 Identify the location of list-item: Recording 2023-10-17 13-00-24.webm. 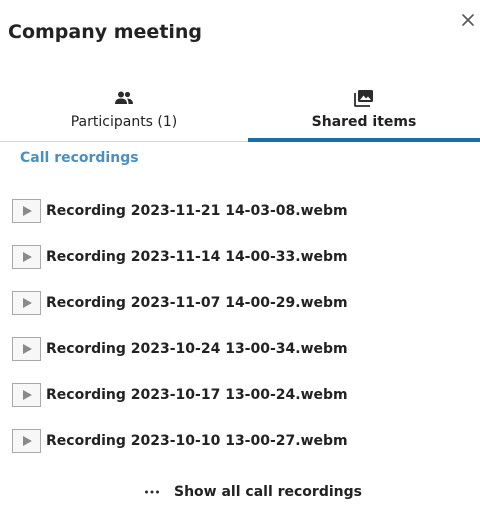
(240, 401).